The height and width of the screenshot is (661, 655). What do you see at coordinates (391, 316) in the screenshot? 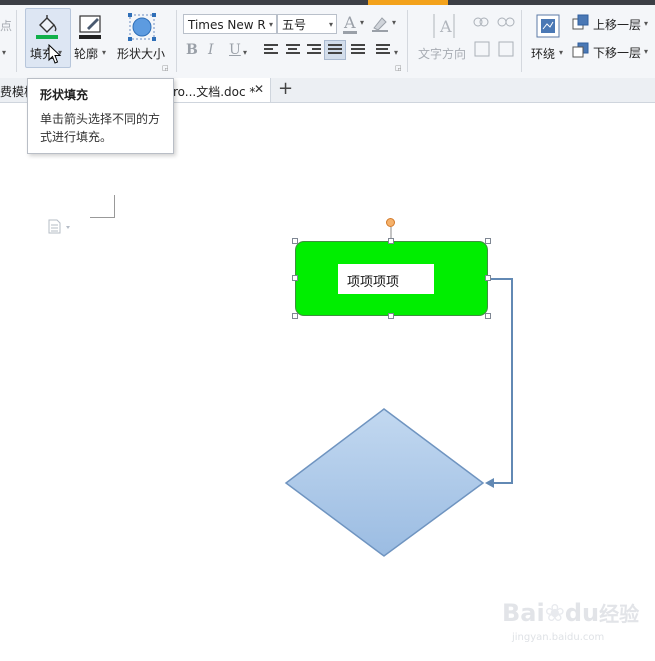
I see `resize-handle-s` at bounding box center [391, 316].